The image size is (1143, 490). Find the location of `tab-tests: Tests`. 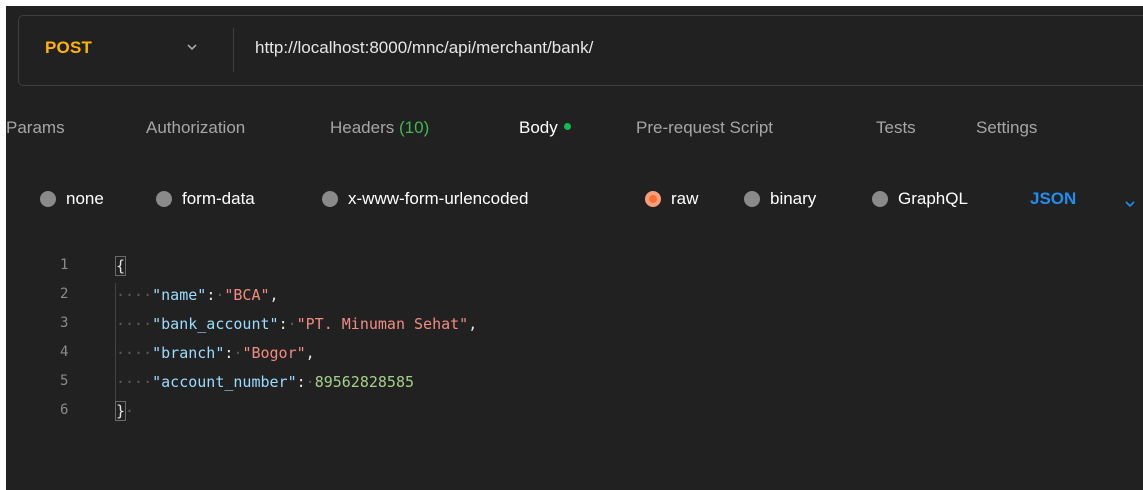

tab-tests: Tests is located at coordinates (896, 128).